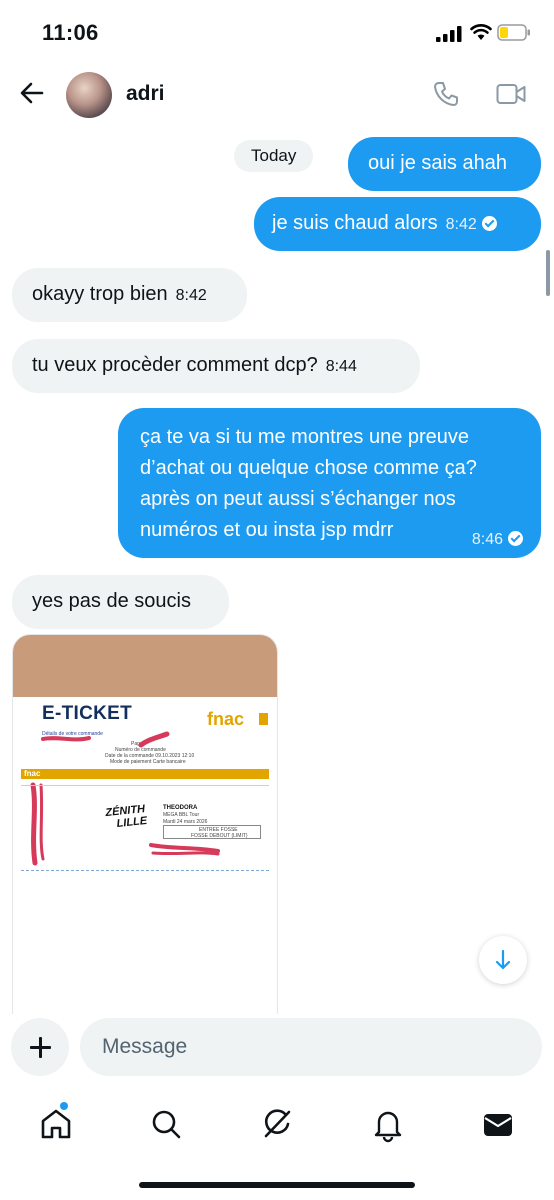 The image size is (554, 1200). What do you see at coordinates (175, 365) in the screenshot?
I see `message-text: tu veux procèder comment dcp?` at bounding box center [175, 365].